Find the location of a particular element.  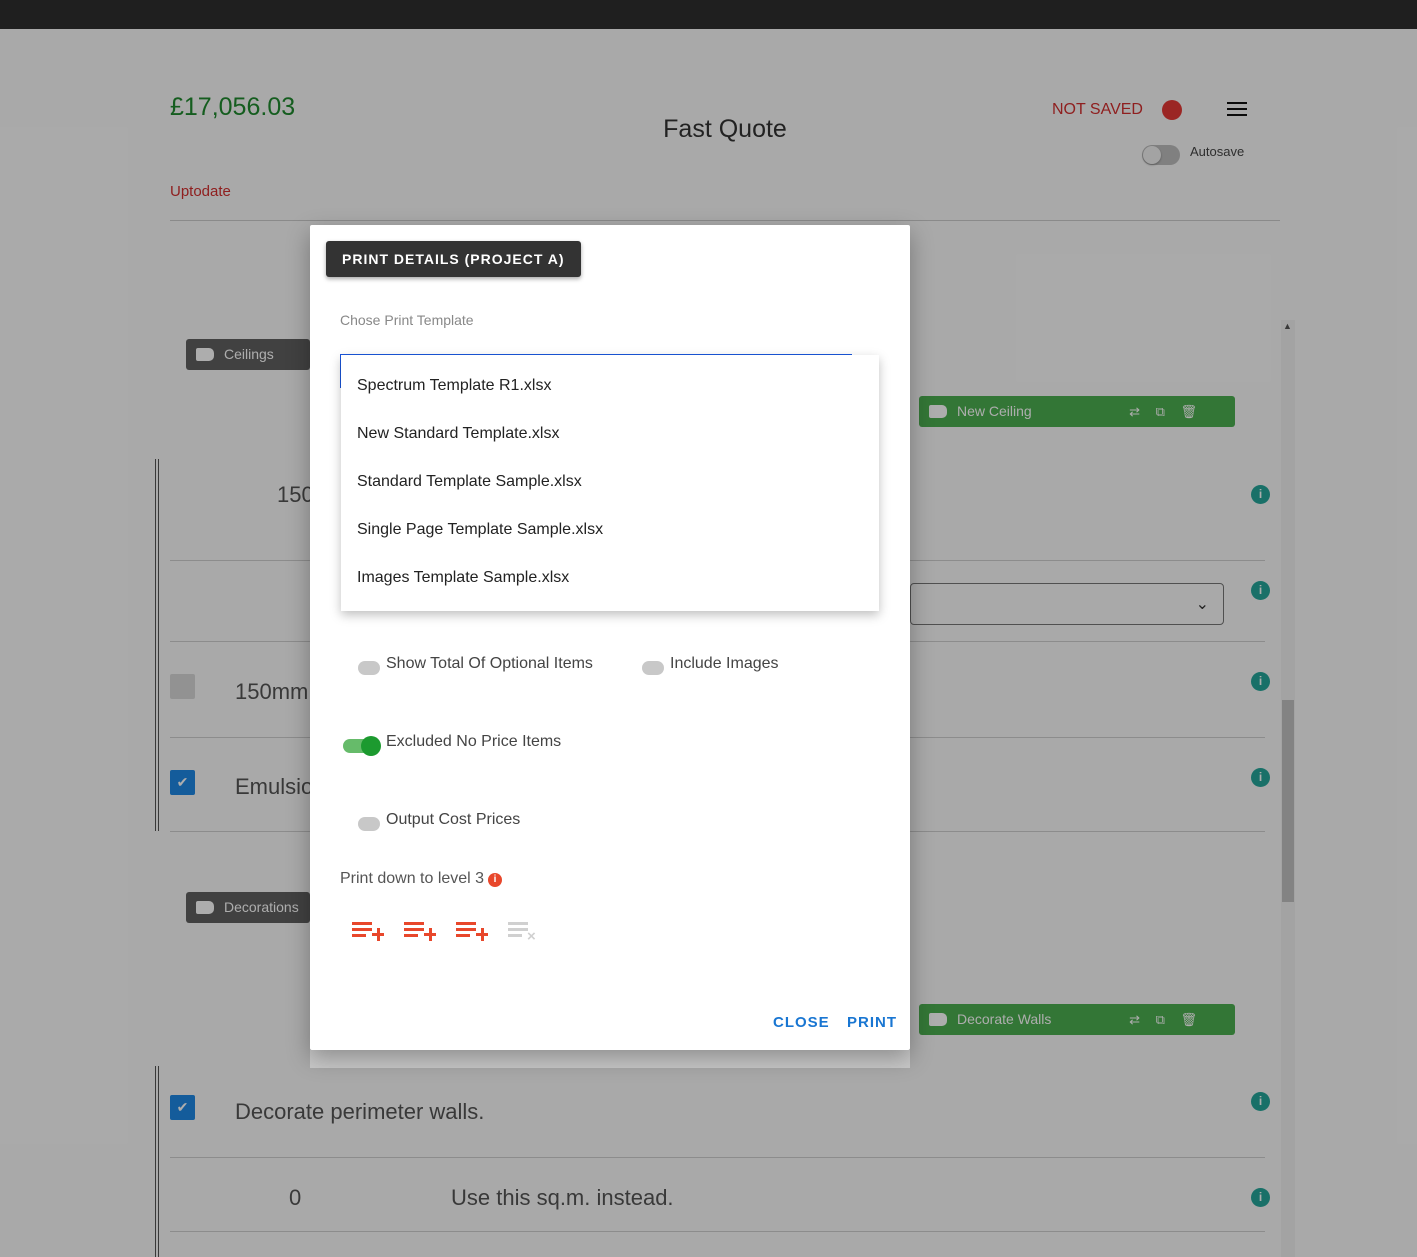

excluded-no-price-toggle is located at coordinates (362, 746).